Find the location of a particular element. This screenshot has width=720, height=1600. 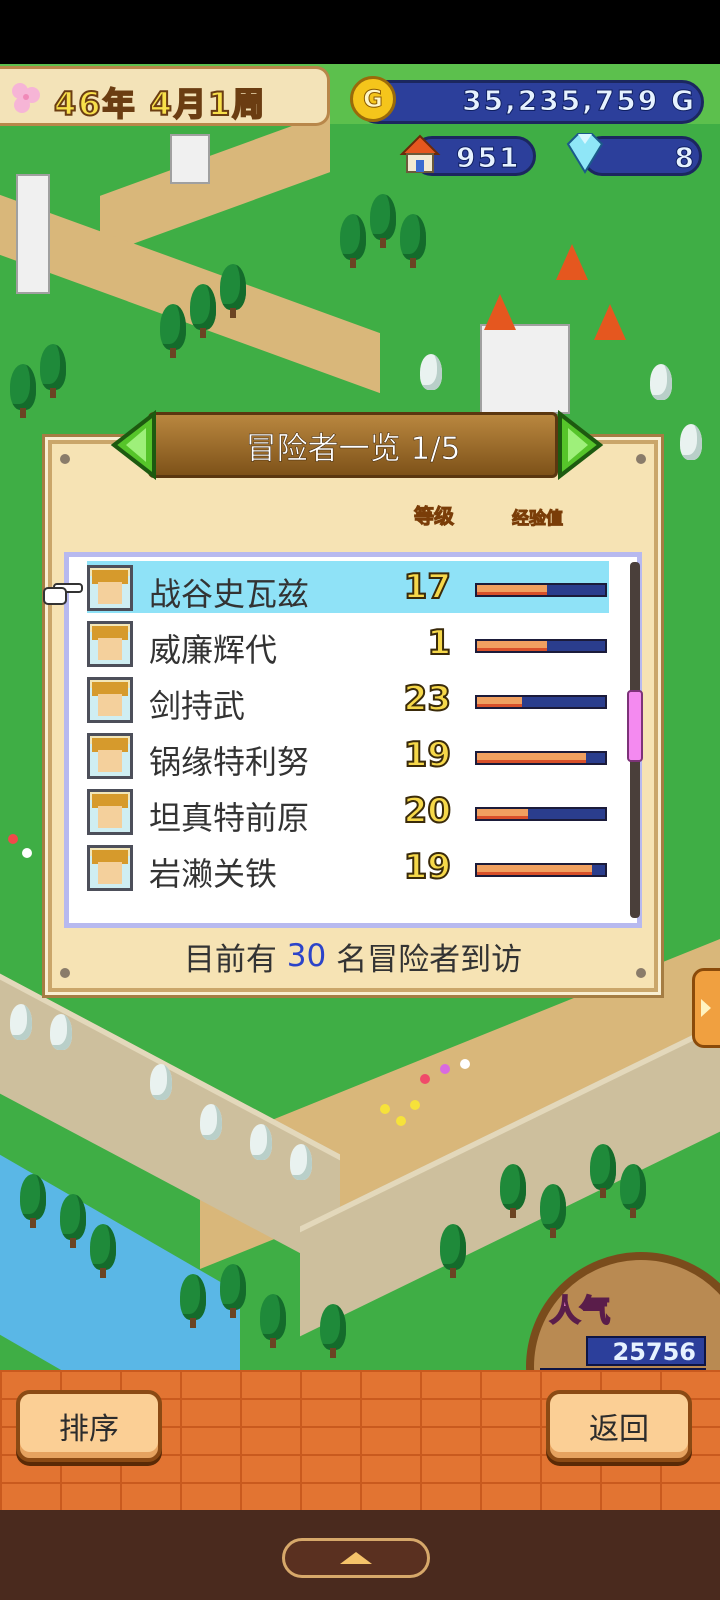

adventurer-row: 岩濑关铁 19 is located at coordinates (348, 867).